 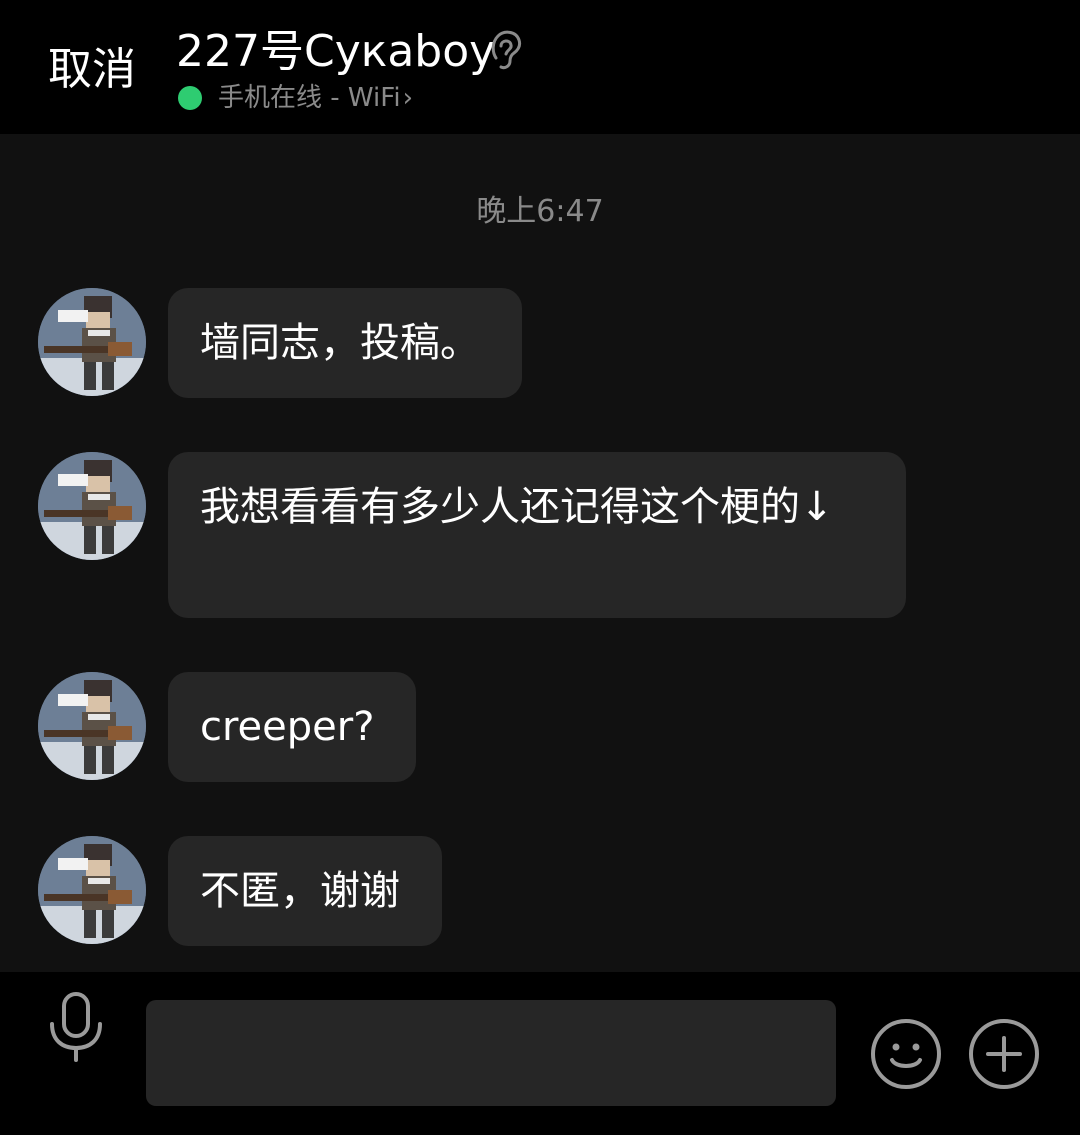 I want to click on input-bar, so click(x=540, y=1053).